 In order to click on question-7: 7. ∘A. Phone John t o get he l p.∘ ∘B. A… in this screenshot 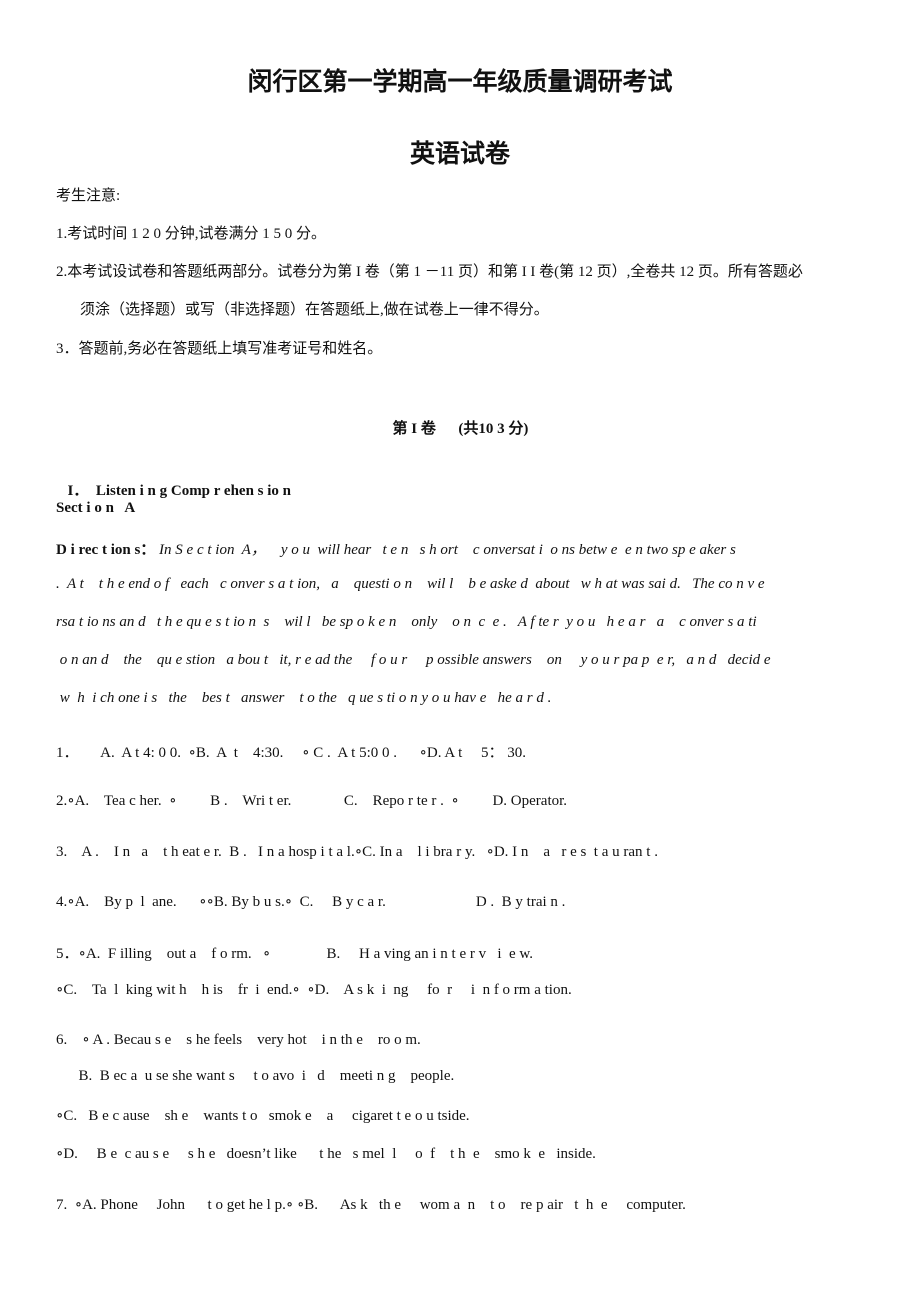, I will do `click(371, 1205)`.